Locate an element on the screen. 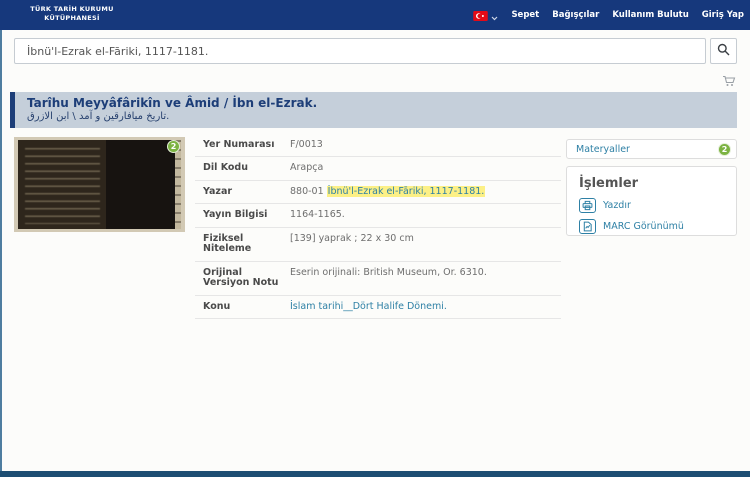 This screenshot has width=750, height=477. detail-row-language: Dil Kodu Arapça is located at coordinates (378, 169).